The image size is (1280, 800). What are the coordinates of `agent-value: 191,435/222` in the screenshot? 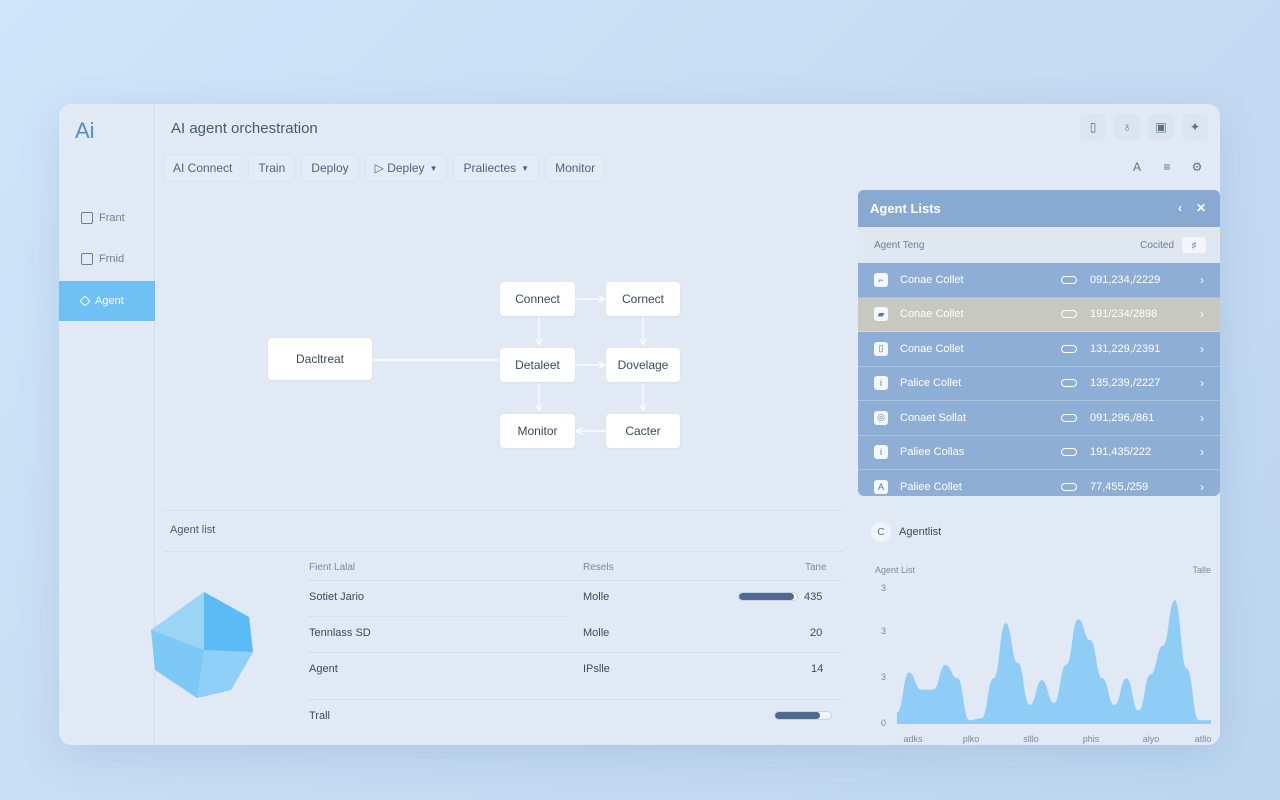 It's located at (1121, 452).